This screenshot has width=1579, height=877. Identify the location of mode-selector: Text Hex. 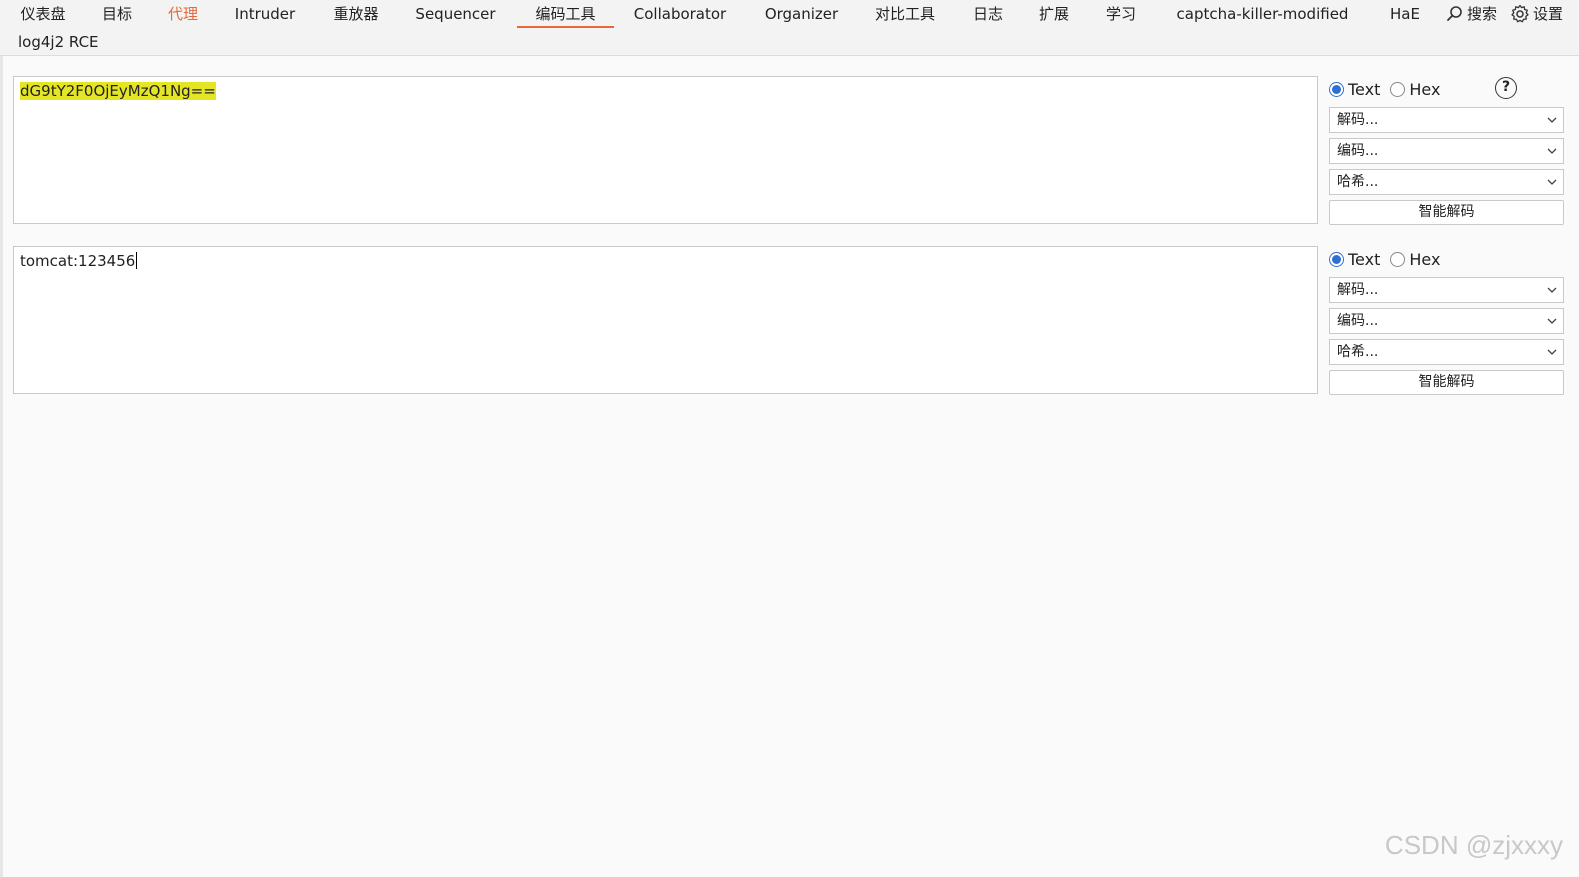
(1446, 259).